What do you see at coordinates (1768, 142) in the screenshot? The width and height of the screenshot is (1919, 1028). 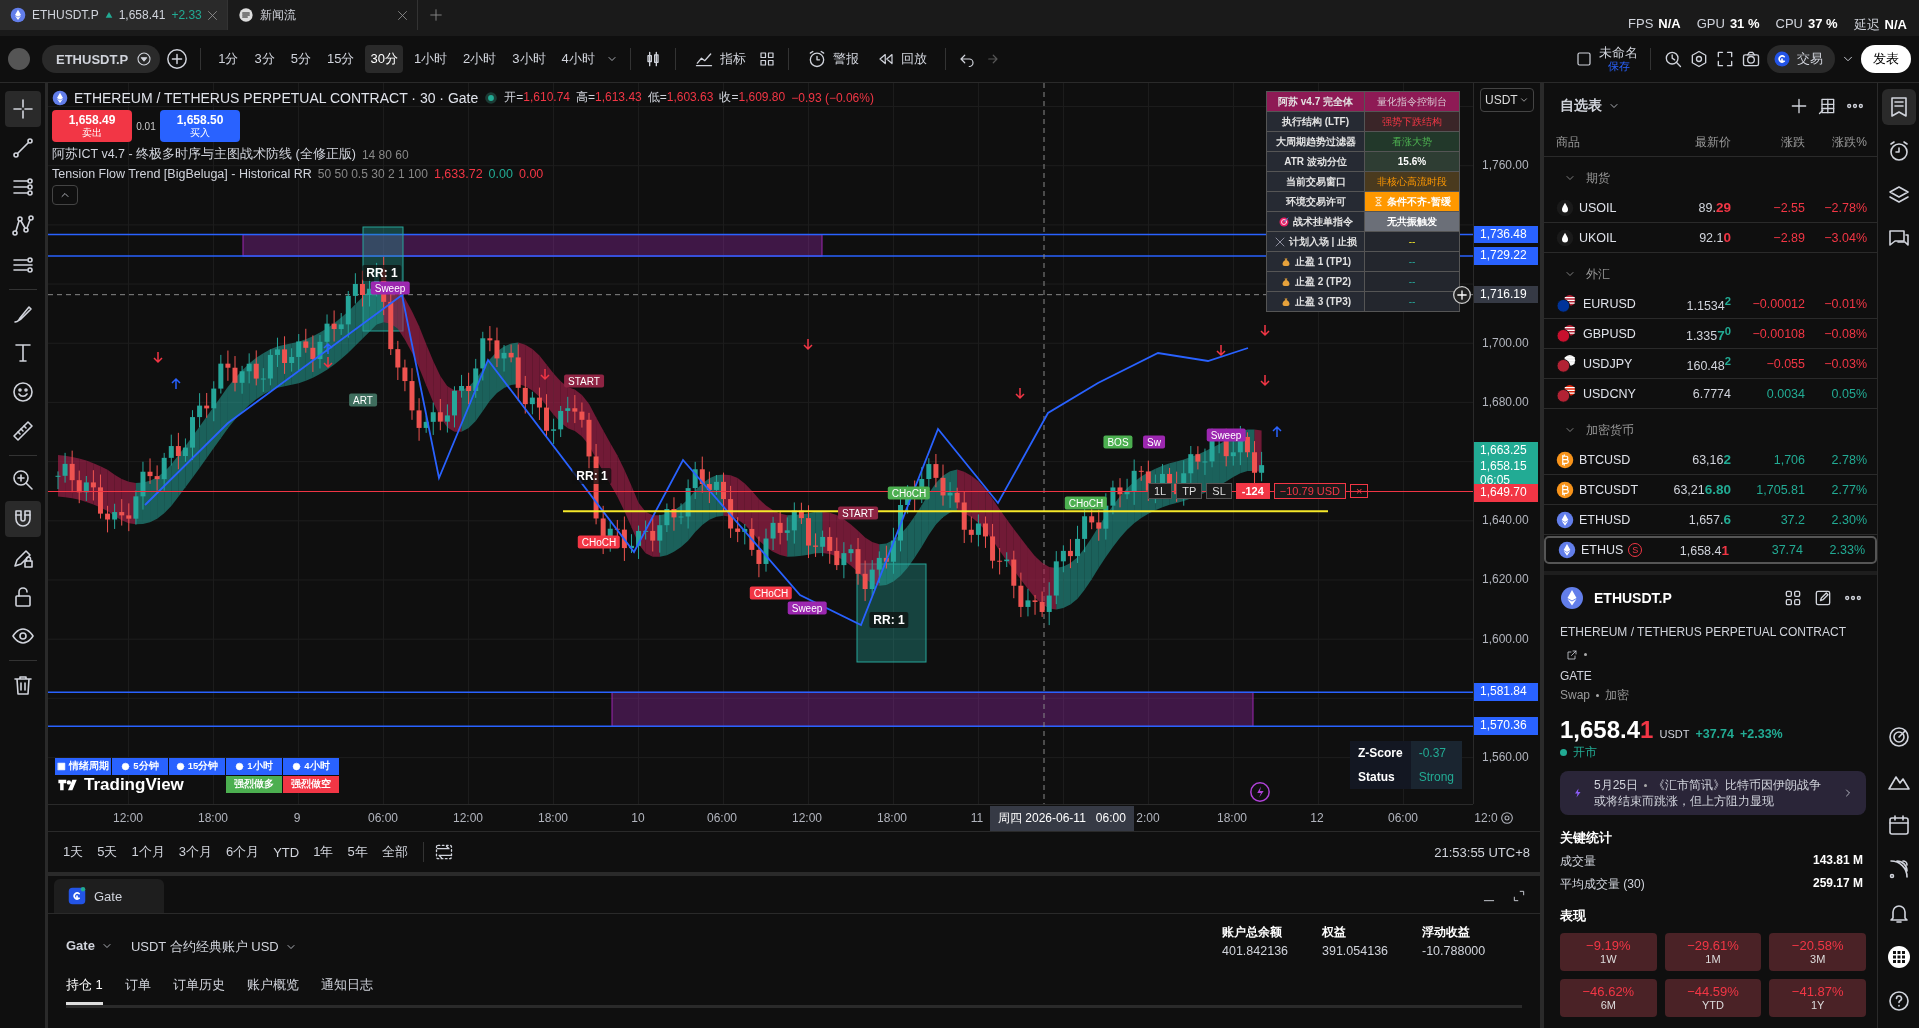 I see `column-header: 涨跌` at bounding box center [1768, 142].